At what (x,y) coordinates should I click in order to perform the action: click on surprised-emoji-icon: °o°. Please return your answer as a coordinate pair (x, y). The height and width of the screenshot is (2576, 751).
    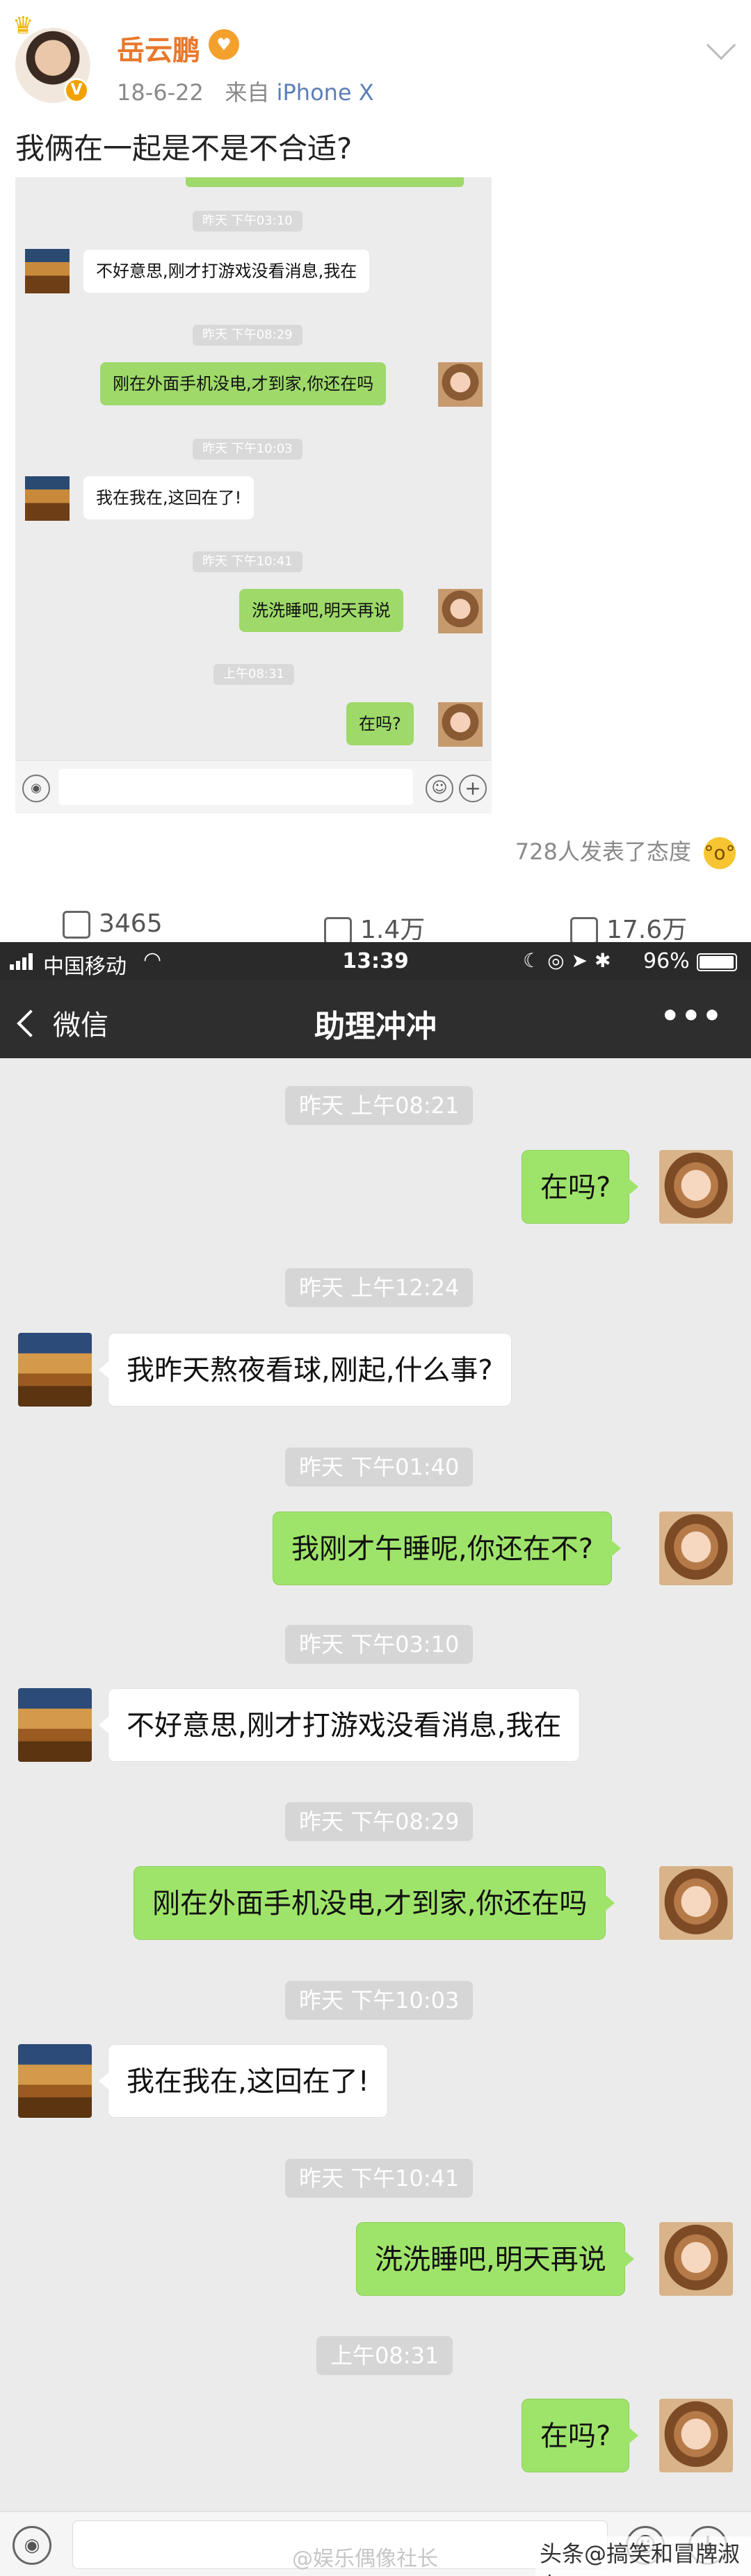
    Looking at the image, I should click on (720, 853).